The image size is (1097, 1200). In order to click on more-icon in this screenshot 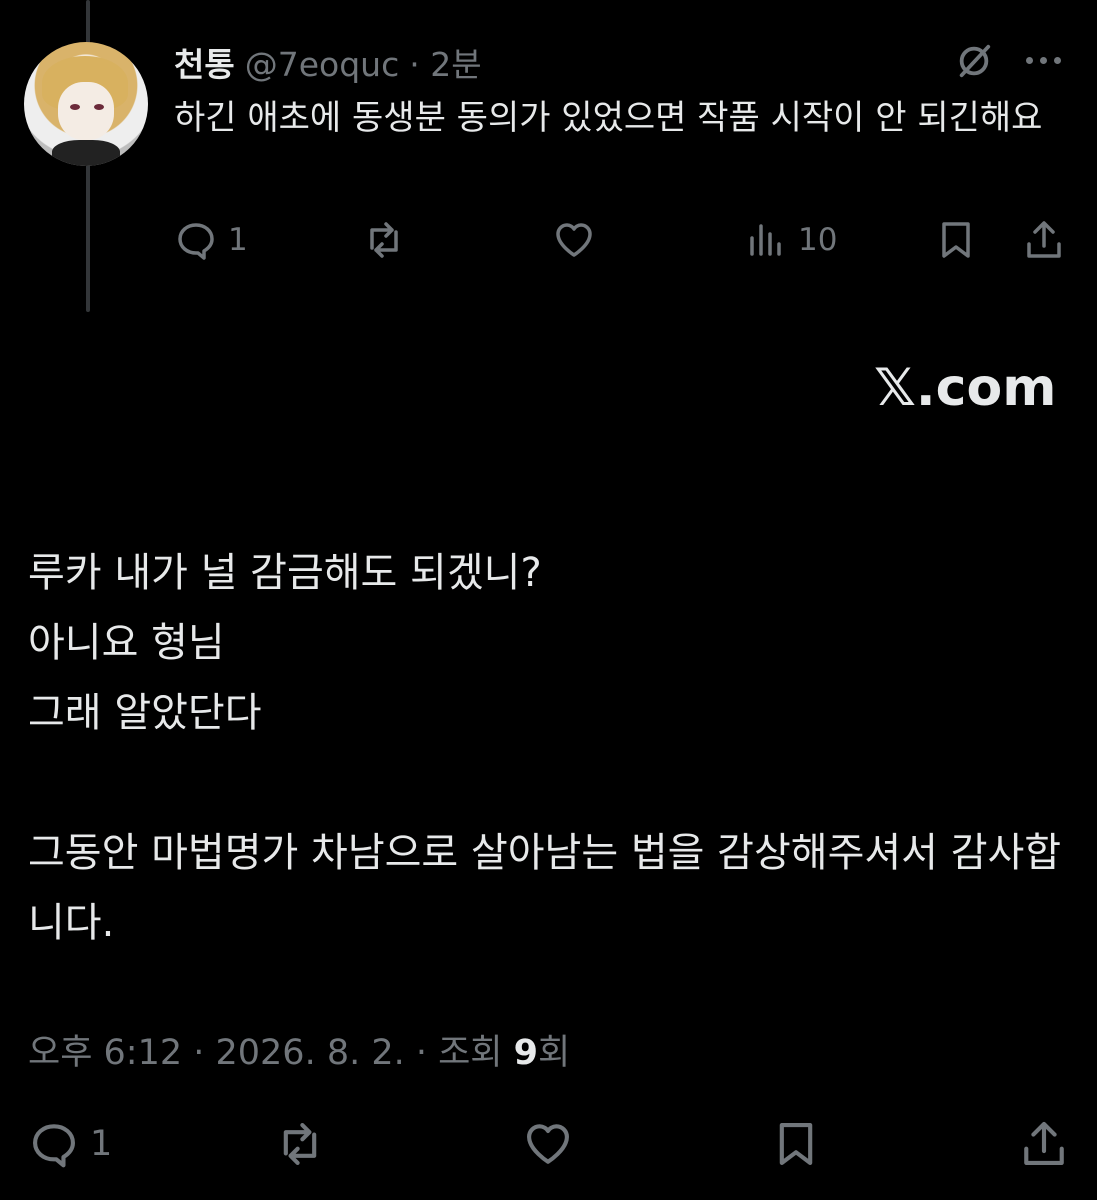, I will do `click(1048, 60)`.